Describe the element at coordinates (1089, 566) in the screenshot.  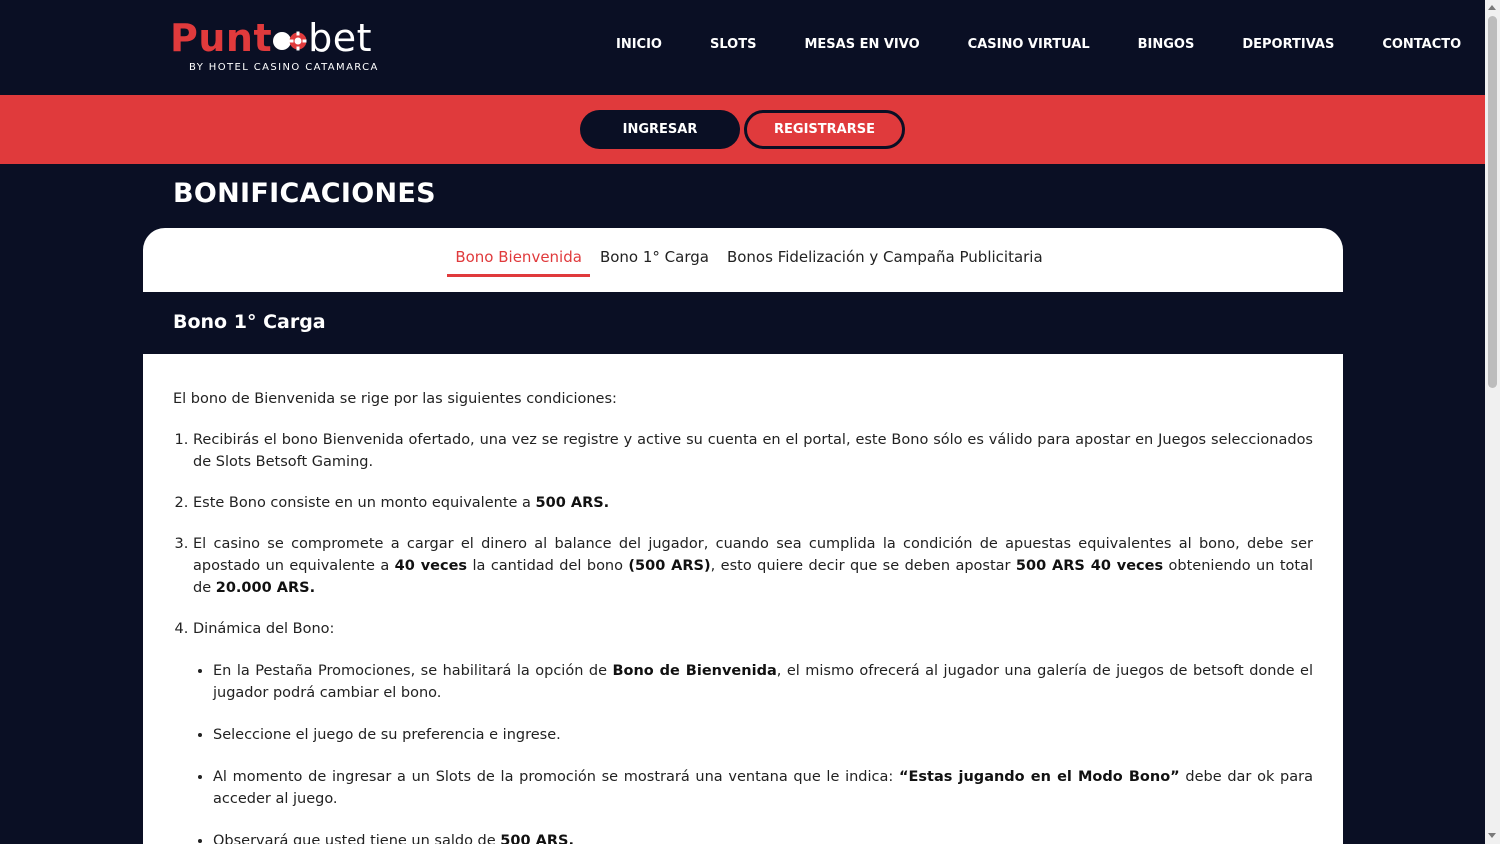
I see `item-bold: 500 ARS 40 veces` at that location.